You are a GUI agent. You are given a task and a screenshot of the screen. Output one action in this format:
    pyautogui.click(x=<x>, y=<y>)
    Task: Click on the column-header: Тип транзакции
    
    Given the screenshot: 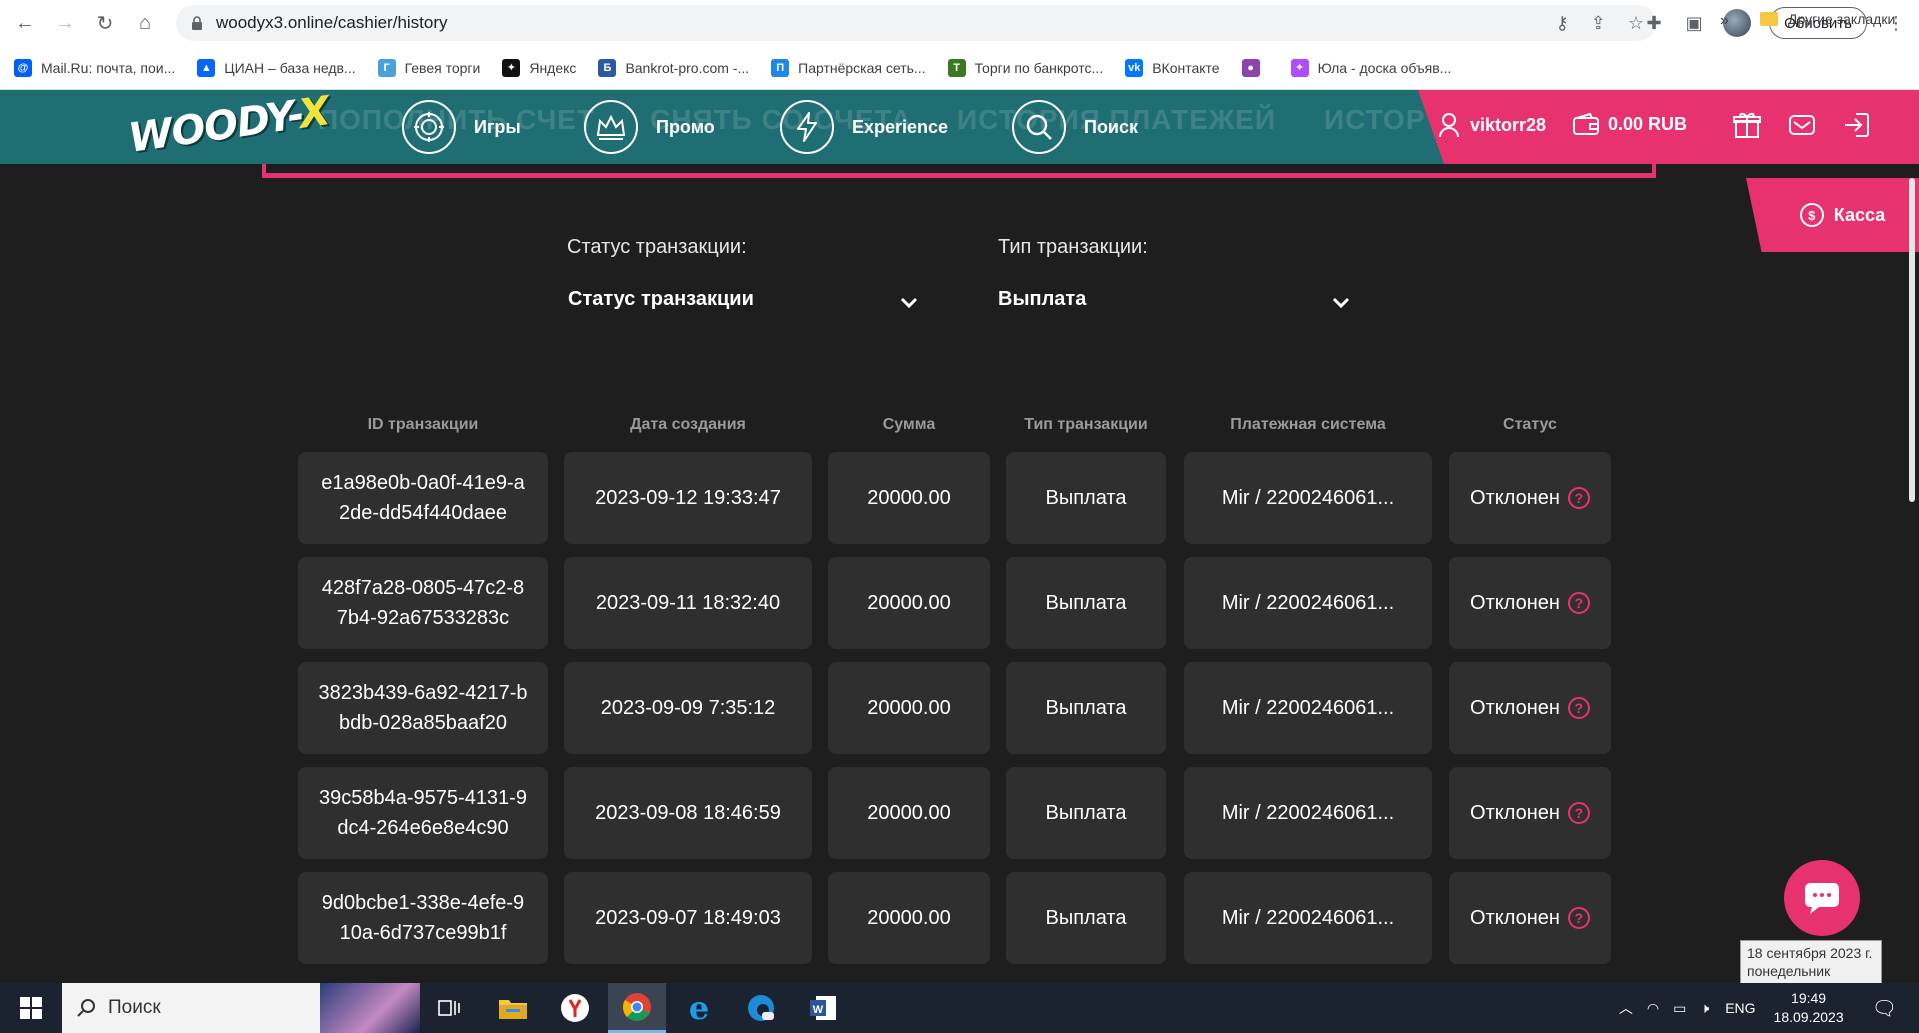 What is the action you would take?
    pyautogui.click(x=1086, y=424)
    